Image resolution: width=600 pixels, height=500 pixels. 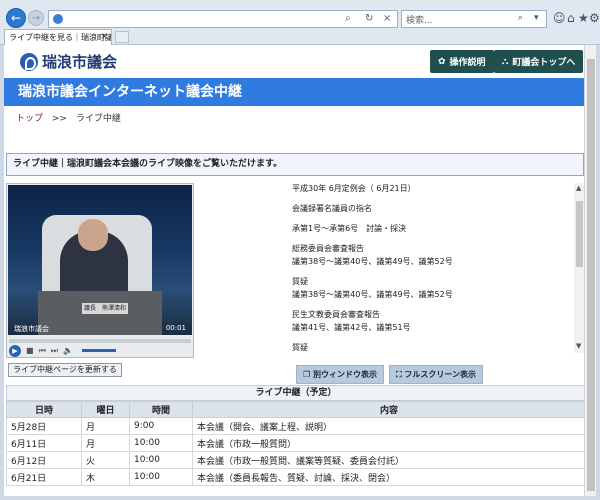 What do you see at coordinates (354, 188) in the screenshot?
I see `agenda-item: 平成30年 6月定例会（ 6月21日）` at bounding box center [354, 188].